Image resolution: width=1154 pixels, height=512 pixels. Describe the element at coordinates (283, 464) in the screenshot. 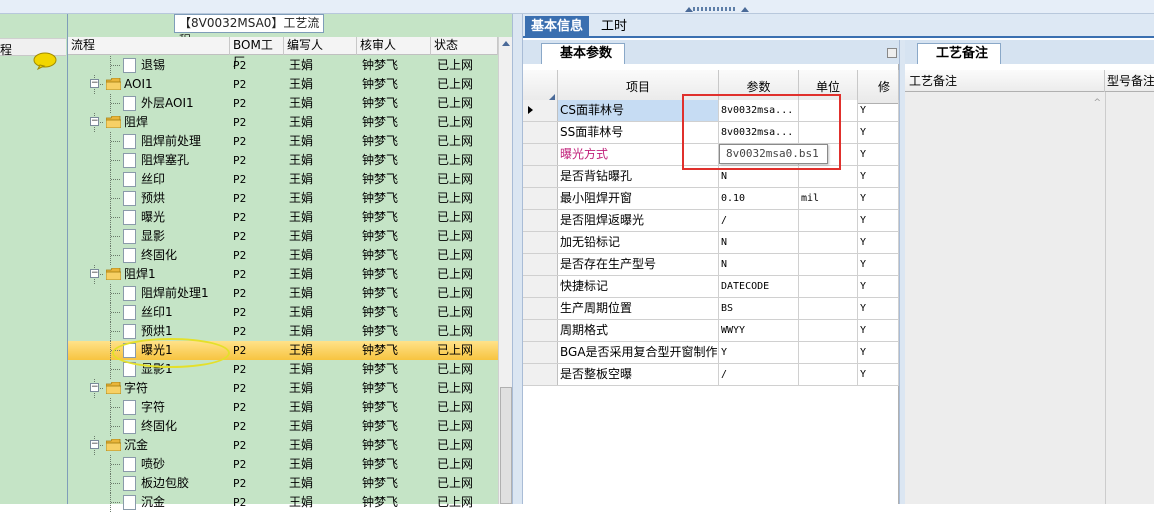

I see `tree-row: 喷砂 P2 王娟 钟梦飞 已上网` at that location.